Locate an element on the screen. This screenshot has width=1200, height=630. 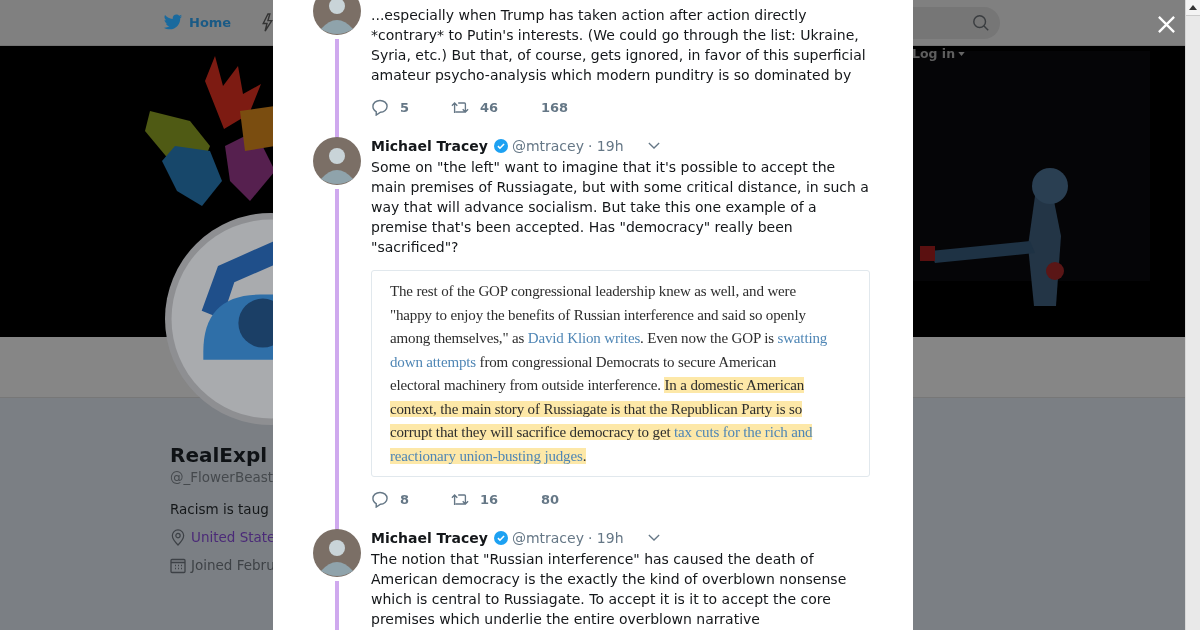
reply-button: 8 is located at coordinates (411, 499).